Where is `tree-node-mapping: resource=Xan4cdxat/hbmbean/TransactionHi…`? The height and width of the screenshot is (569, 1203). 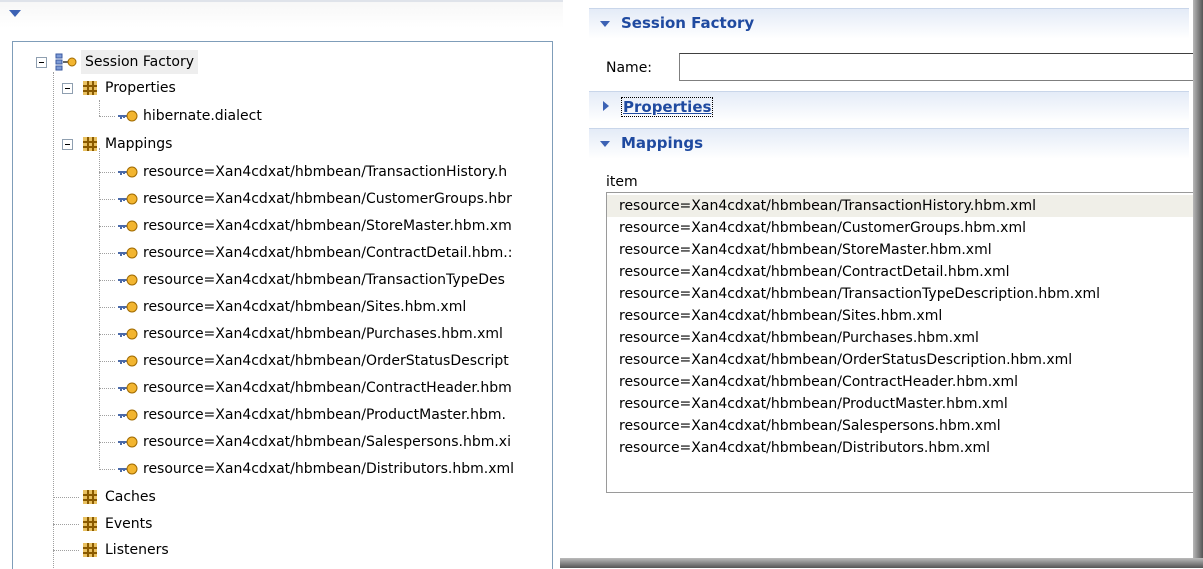 tree-node-mapping: resource=Xan4cdxat/hbmbean/TransactionHi… is located at coordinates (278, 172).